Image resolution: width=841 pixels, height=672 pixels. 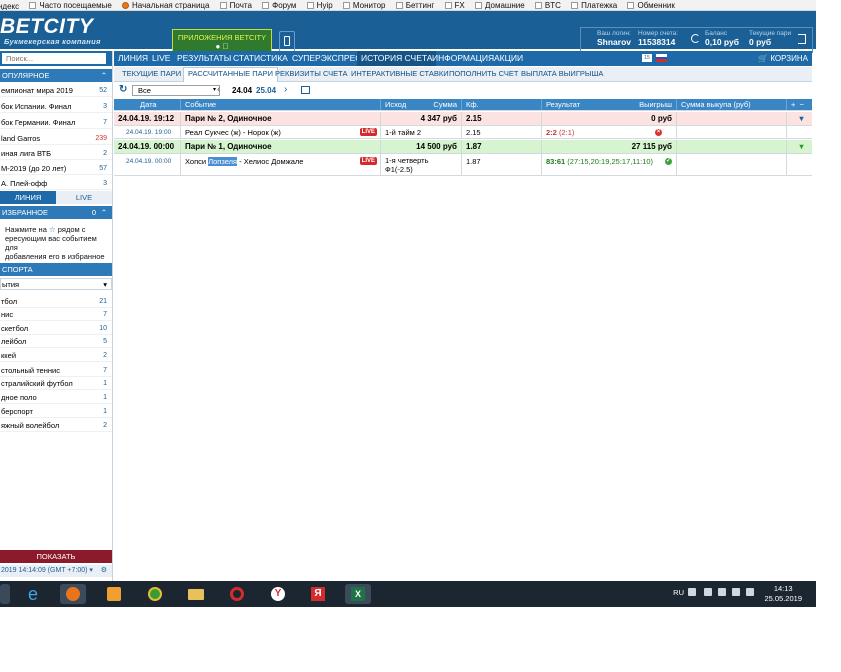 What do you see at coordinates (56, 355) in the screenshot?
I see `sport-item: ккей 2` at bounding box center [56, 355].